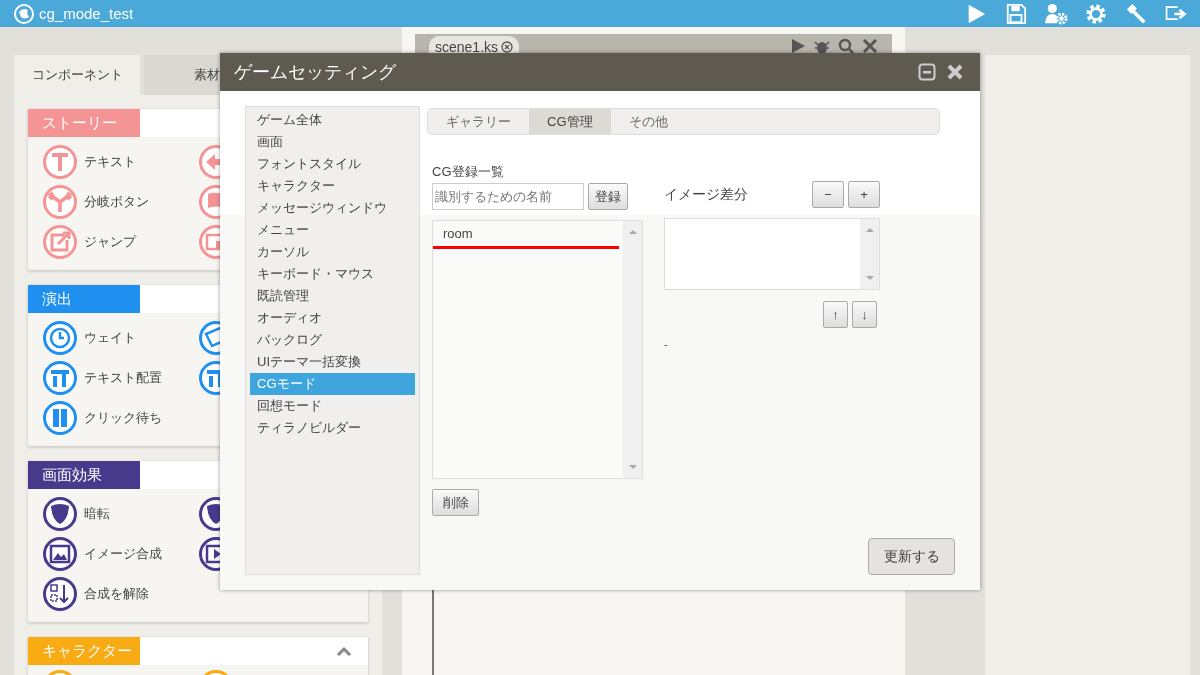 The height and width of the screenshot is (675, 1200). Describe the element at coordinates (798, 45) in the screenshot. I see `play-icon` at that location.